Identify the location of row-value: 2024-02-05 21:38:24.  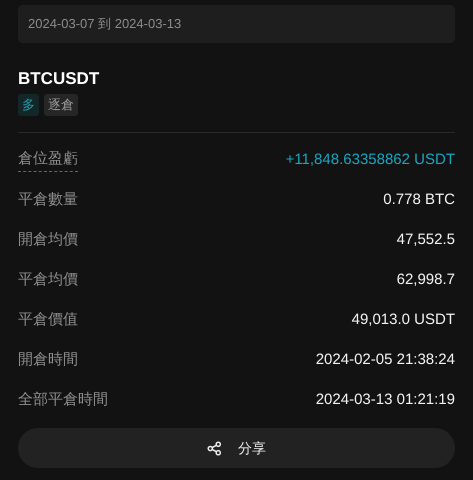
(385, 360).